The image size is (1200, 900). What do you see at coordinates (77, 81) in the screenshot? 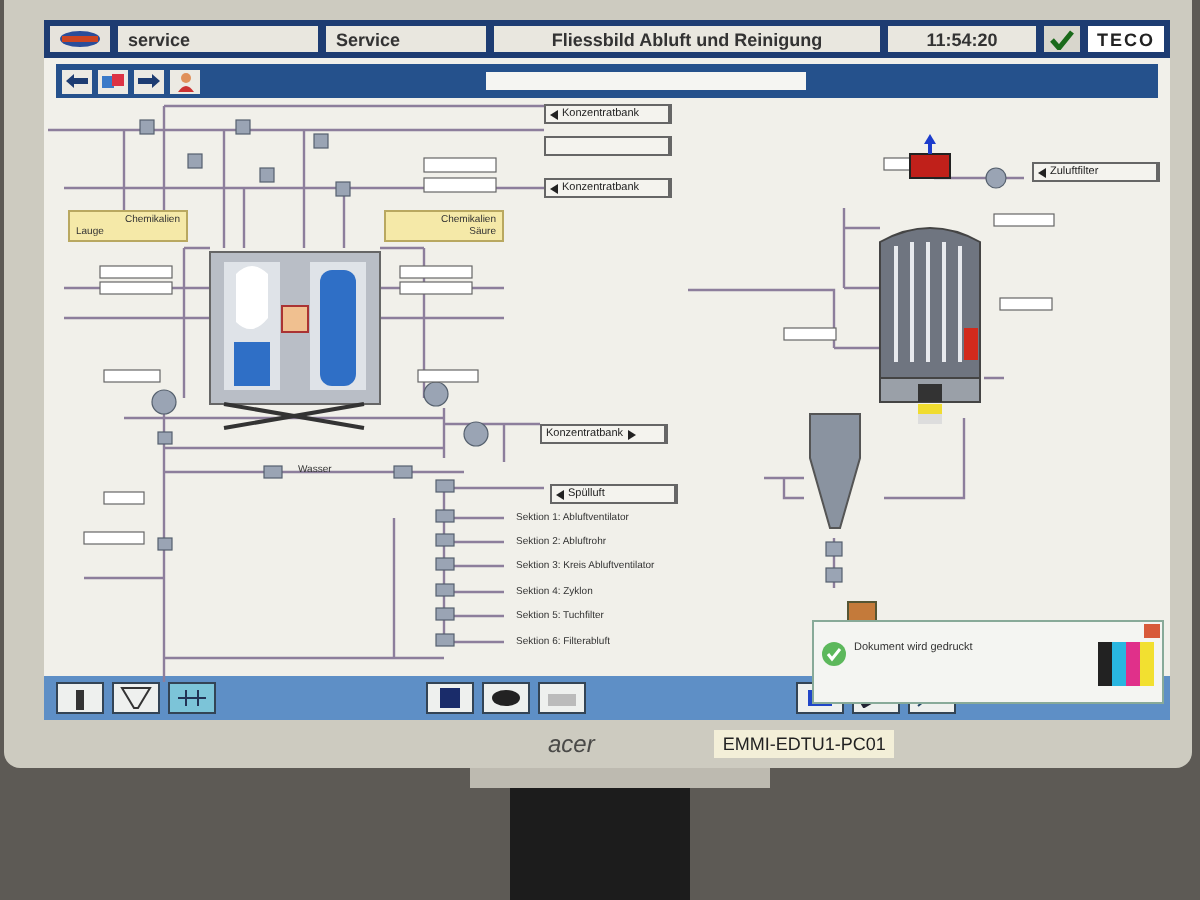
I see `back-button` at bounding box center [77, 81].